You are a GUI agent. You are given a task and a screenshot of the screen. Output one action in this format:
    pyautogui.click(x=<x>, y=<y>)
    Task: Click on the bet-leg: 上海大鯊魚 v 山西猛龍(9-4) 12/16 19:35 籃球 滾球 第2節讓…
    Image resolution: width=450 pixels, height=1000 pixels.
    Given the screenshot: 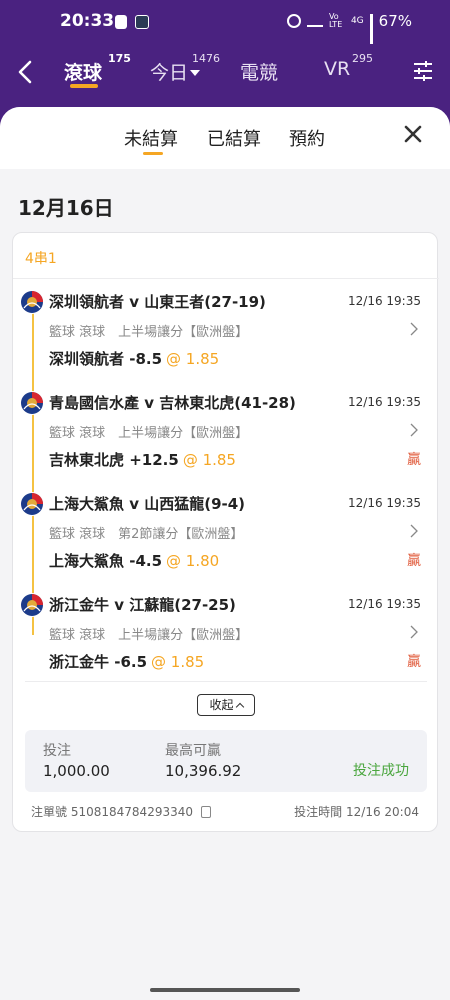 What is the action you would take?
    pyautogui.click(x=226, y=540)
    